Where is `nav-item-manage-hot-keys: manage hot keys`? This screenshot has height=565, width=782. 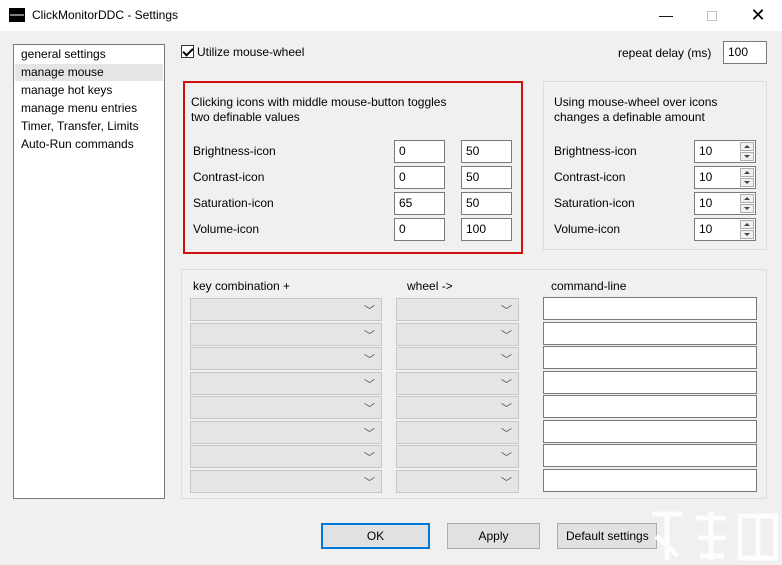 nav-item-manage-hot-keys: manage hot keys is located at coordinates (89, 90).